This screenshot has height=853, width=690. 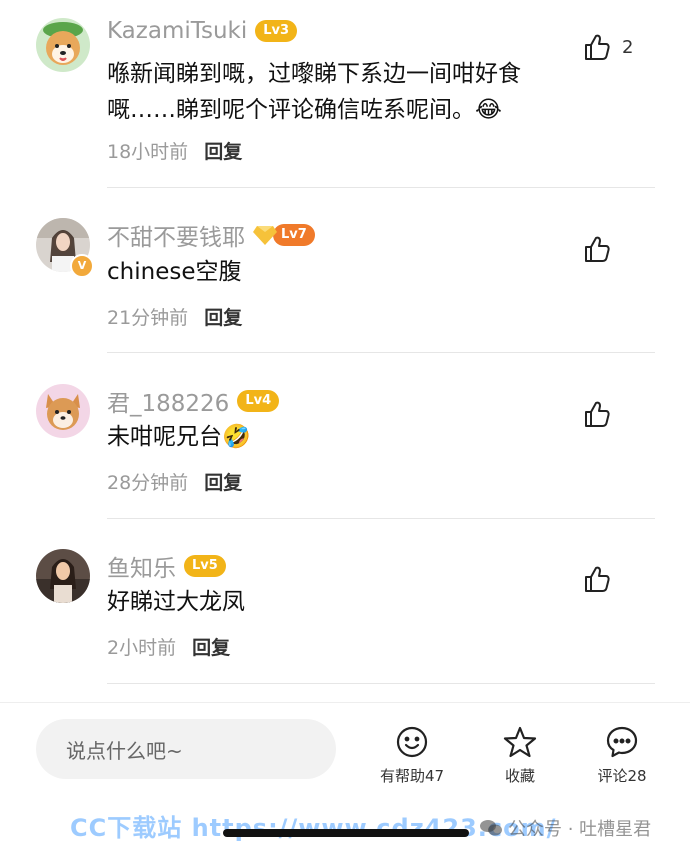 I want to click on level-badge: Lv7, so click(x=294, y=235).